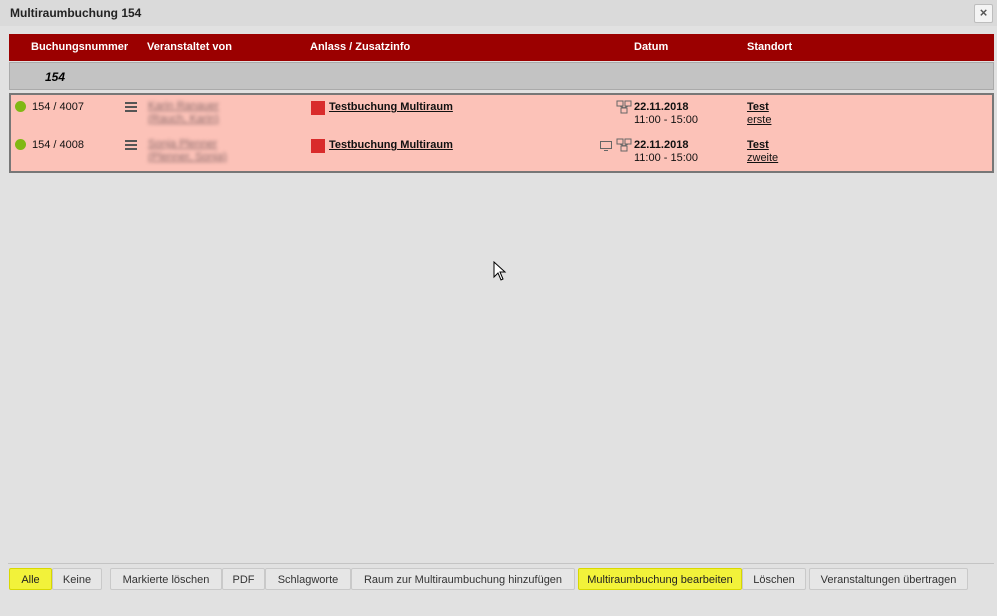 This screenshot has width=997, height=616. Describe the element at coordinates (606, 146) in the screenshot. I see `monitor-icon` at that location.